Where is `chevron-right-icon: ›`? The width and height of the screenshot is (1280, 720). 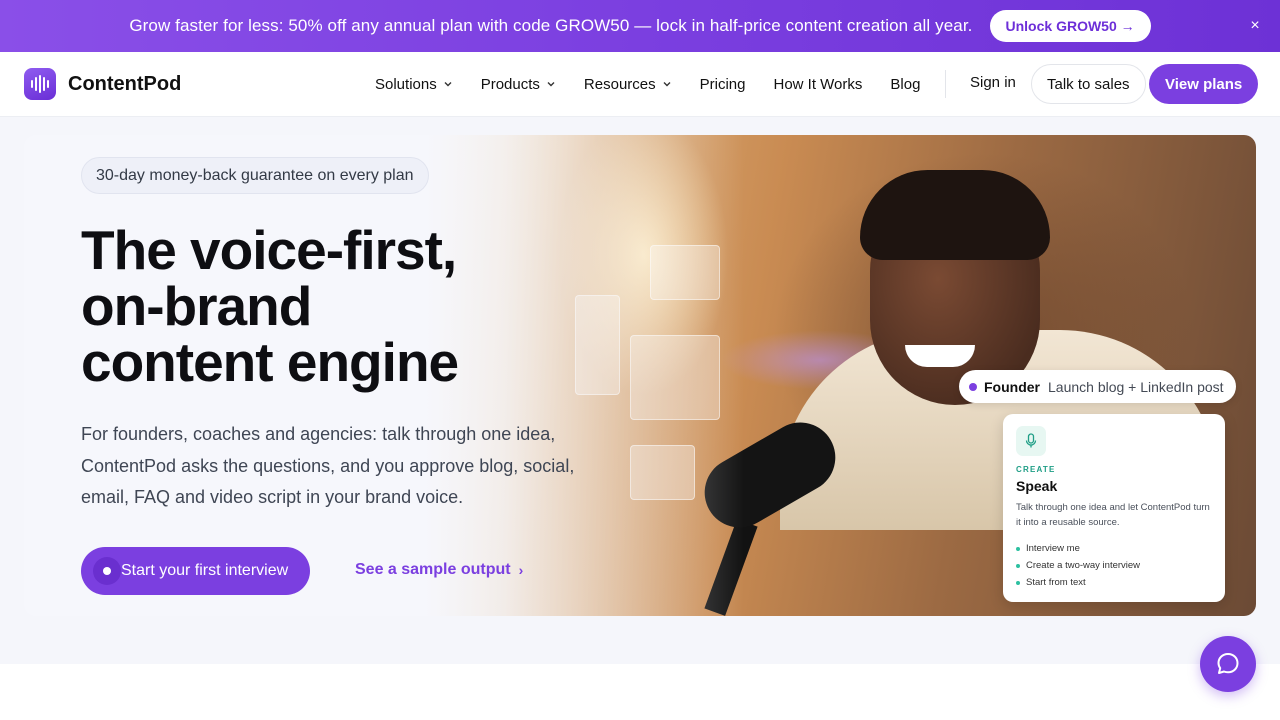
chevron-right-icon: › is located at coordinates (521, 570).